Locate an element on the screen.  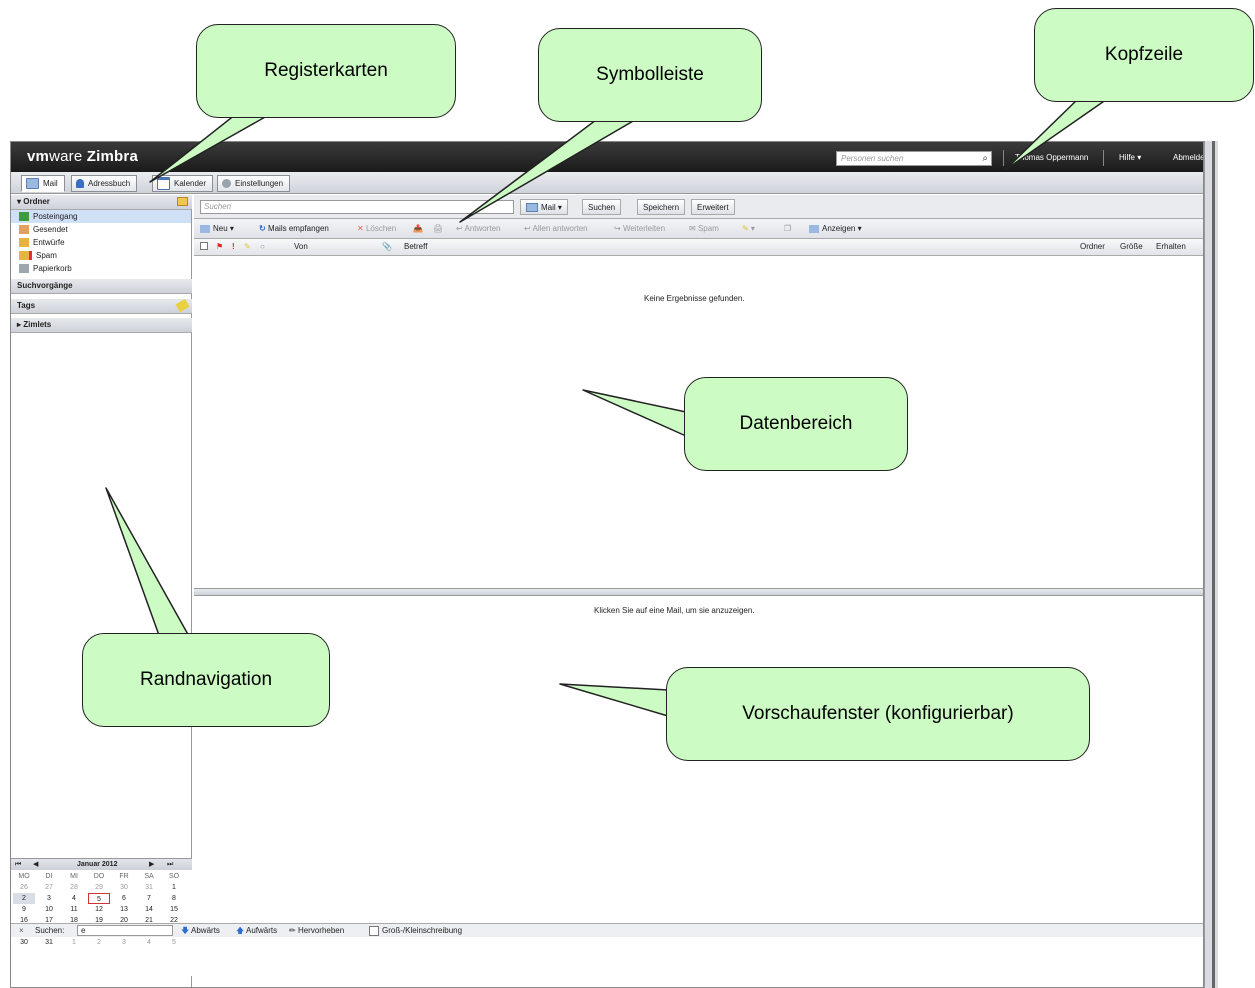
tail-randnavigation is located at coordinates (148, 563).